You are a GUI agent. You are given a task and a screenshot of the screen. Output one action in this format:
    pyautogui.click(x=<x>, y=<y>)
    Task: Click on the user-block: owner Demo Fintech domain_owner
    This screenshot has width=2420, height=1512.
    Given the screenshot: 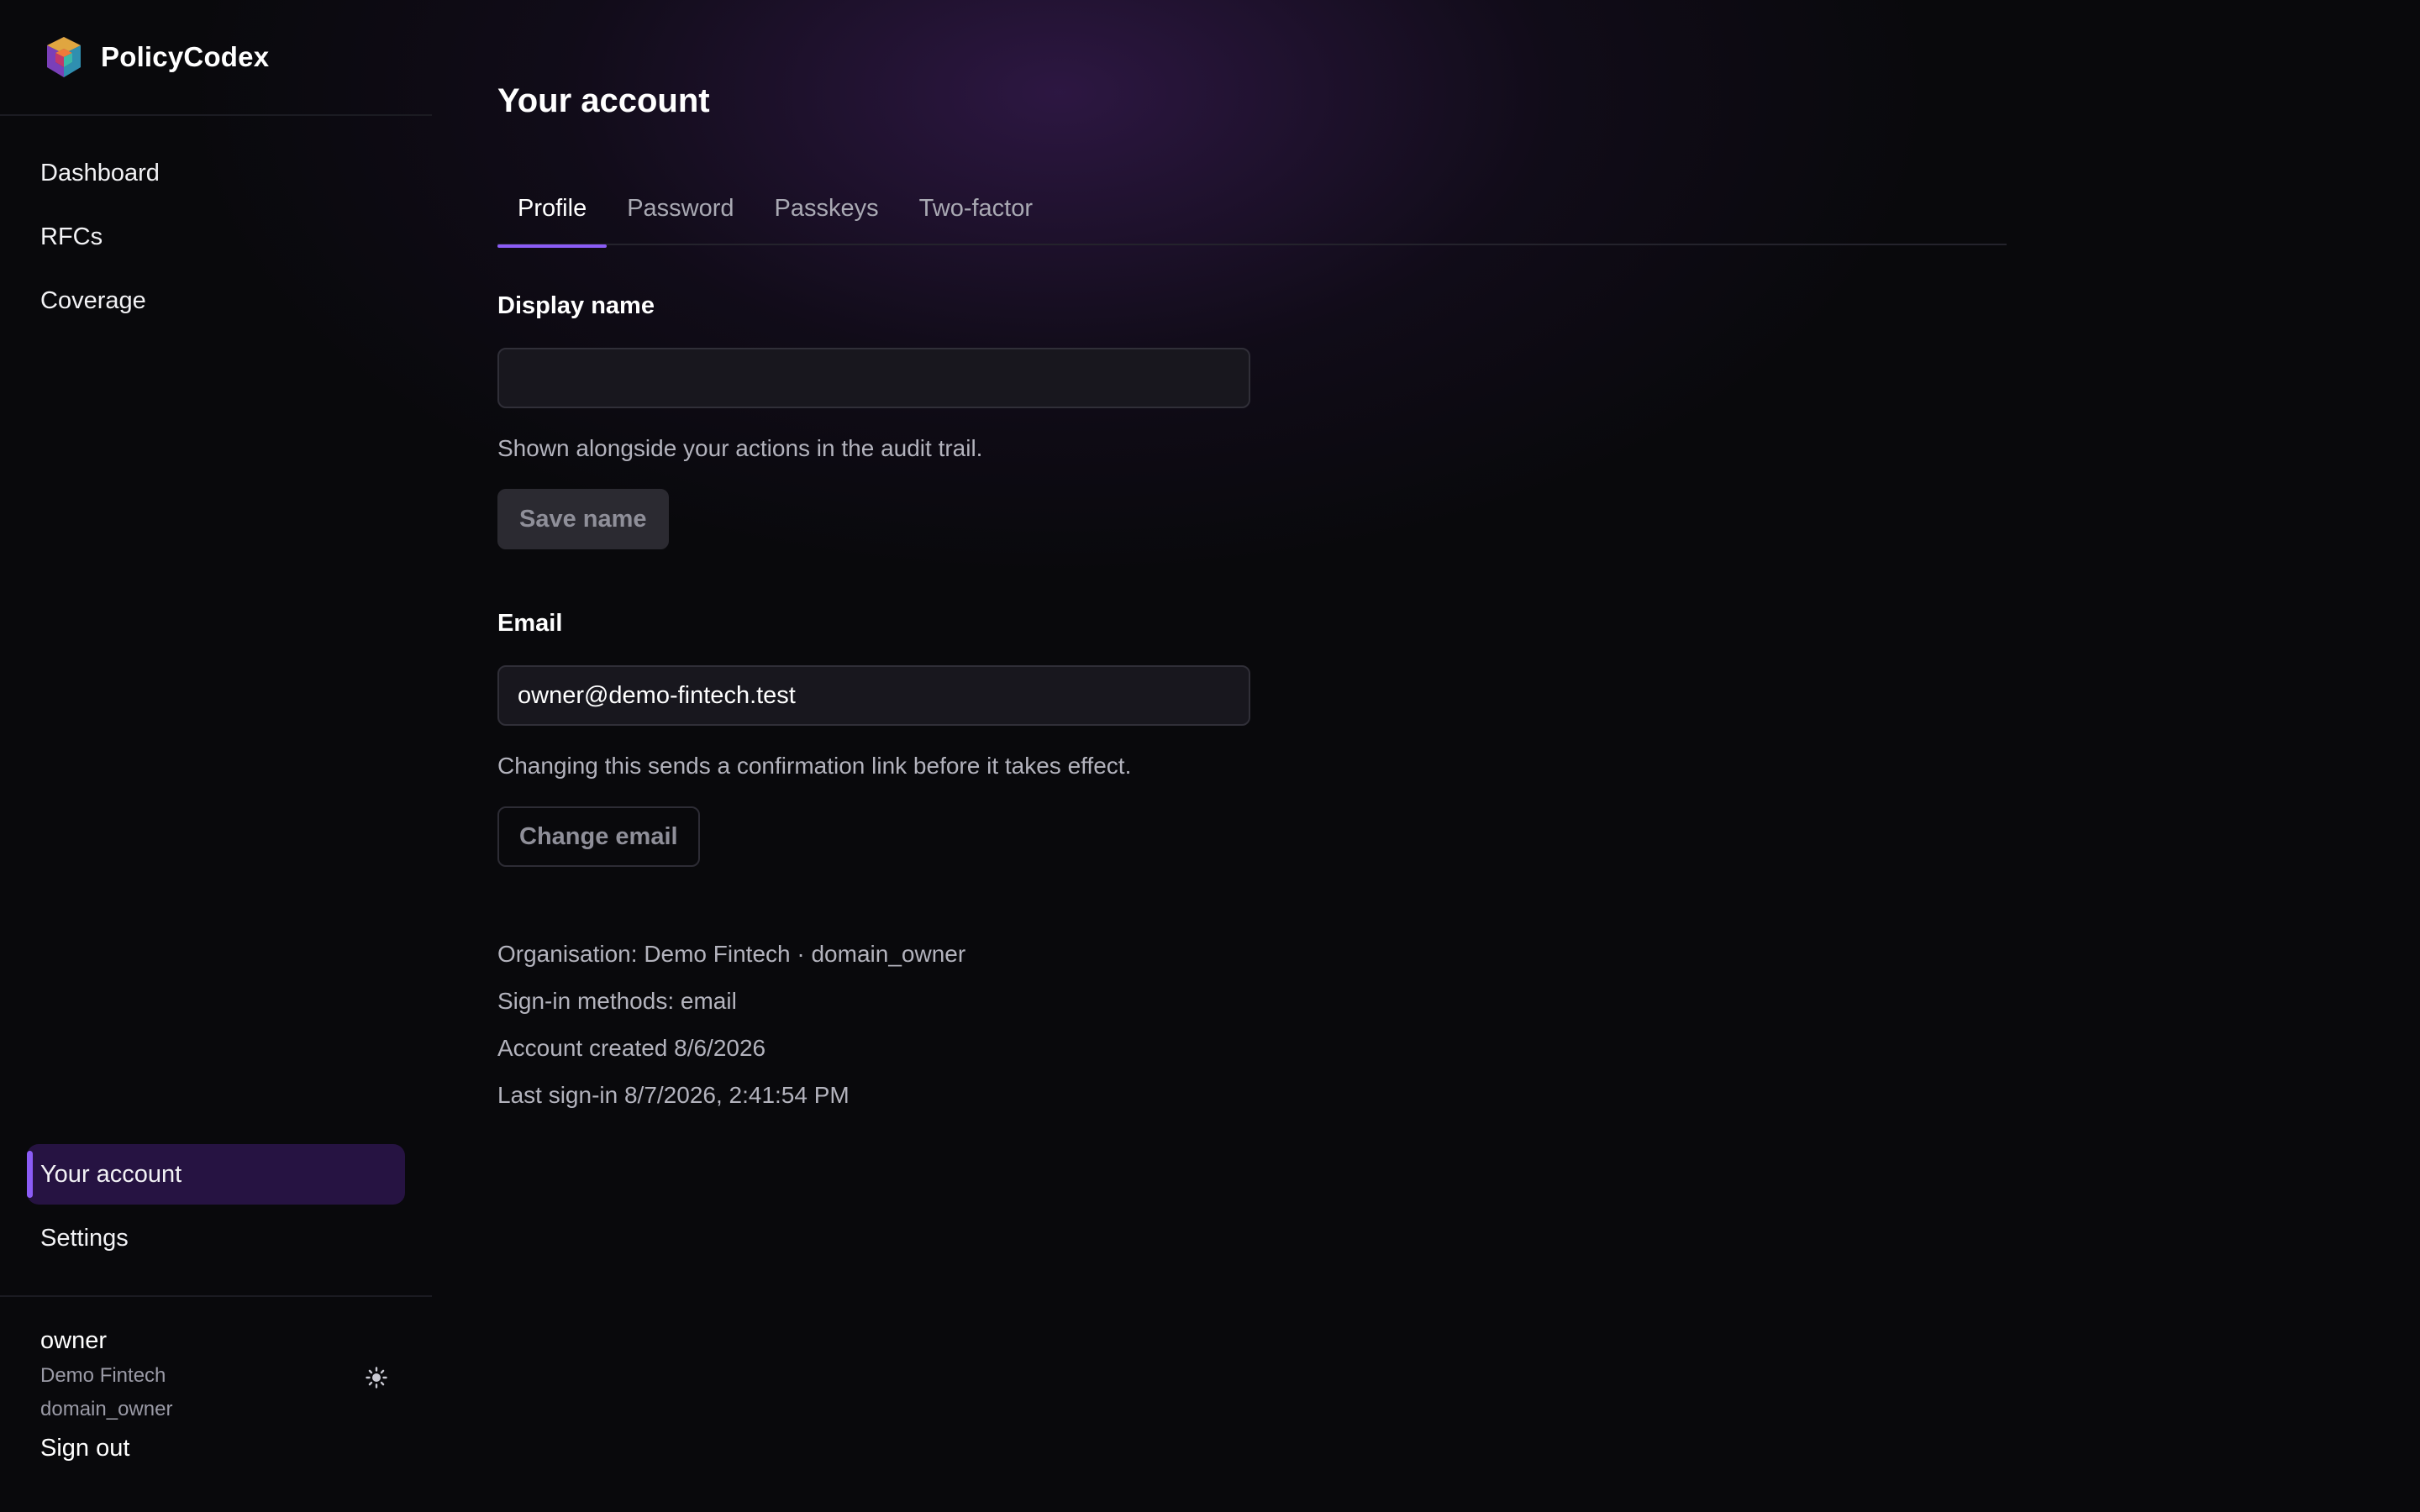 What is the action you would take?
    pyautogui.click(x=217, y=1374)
    